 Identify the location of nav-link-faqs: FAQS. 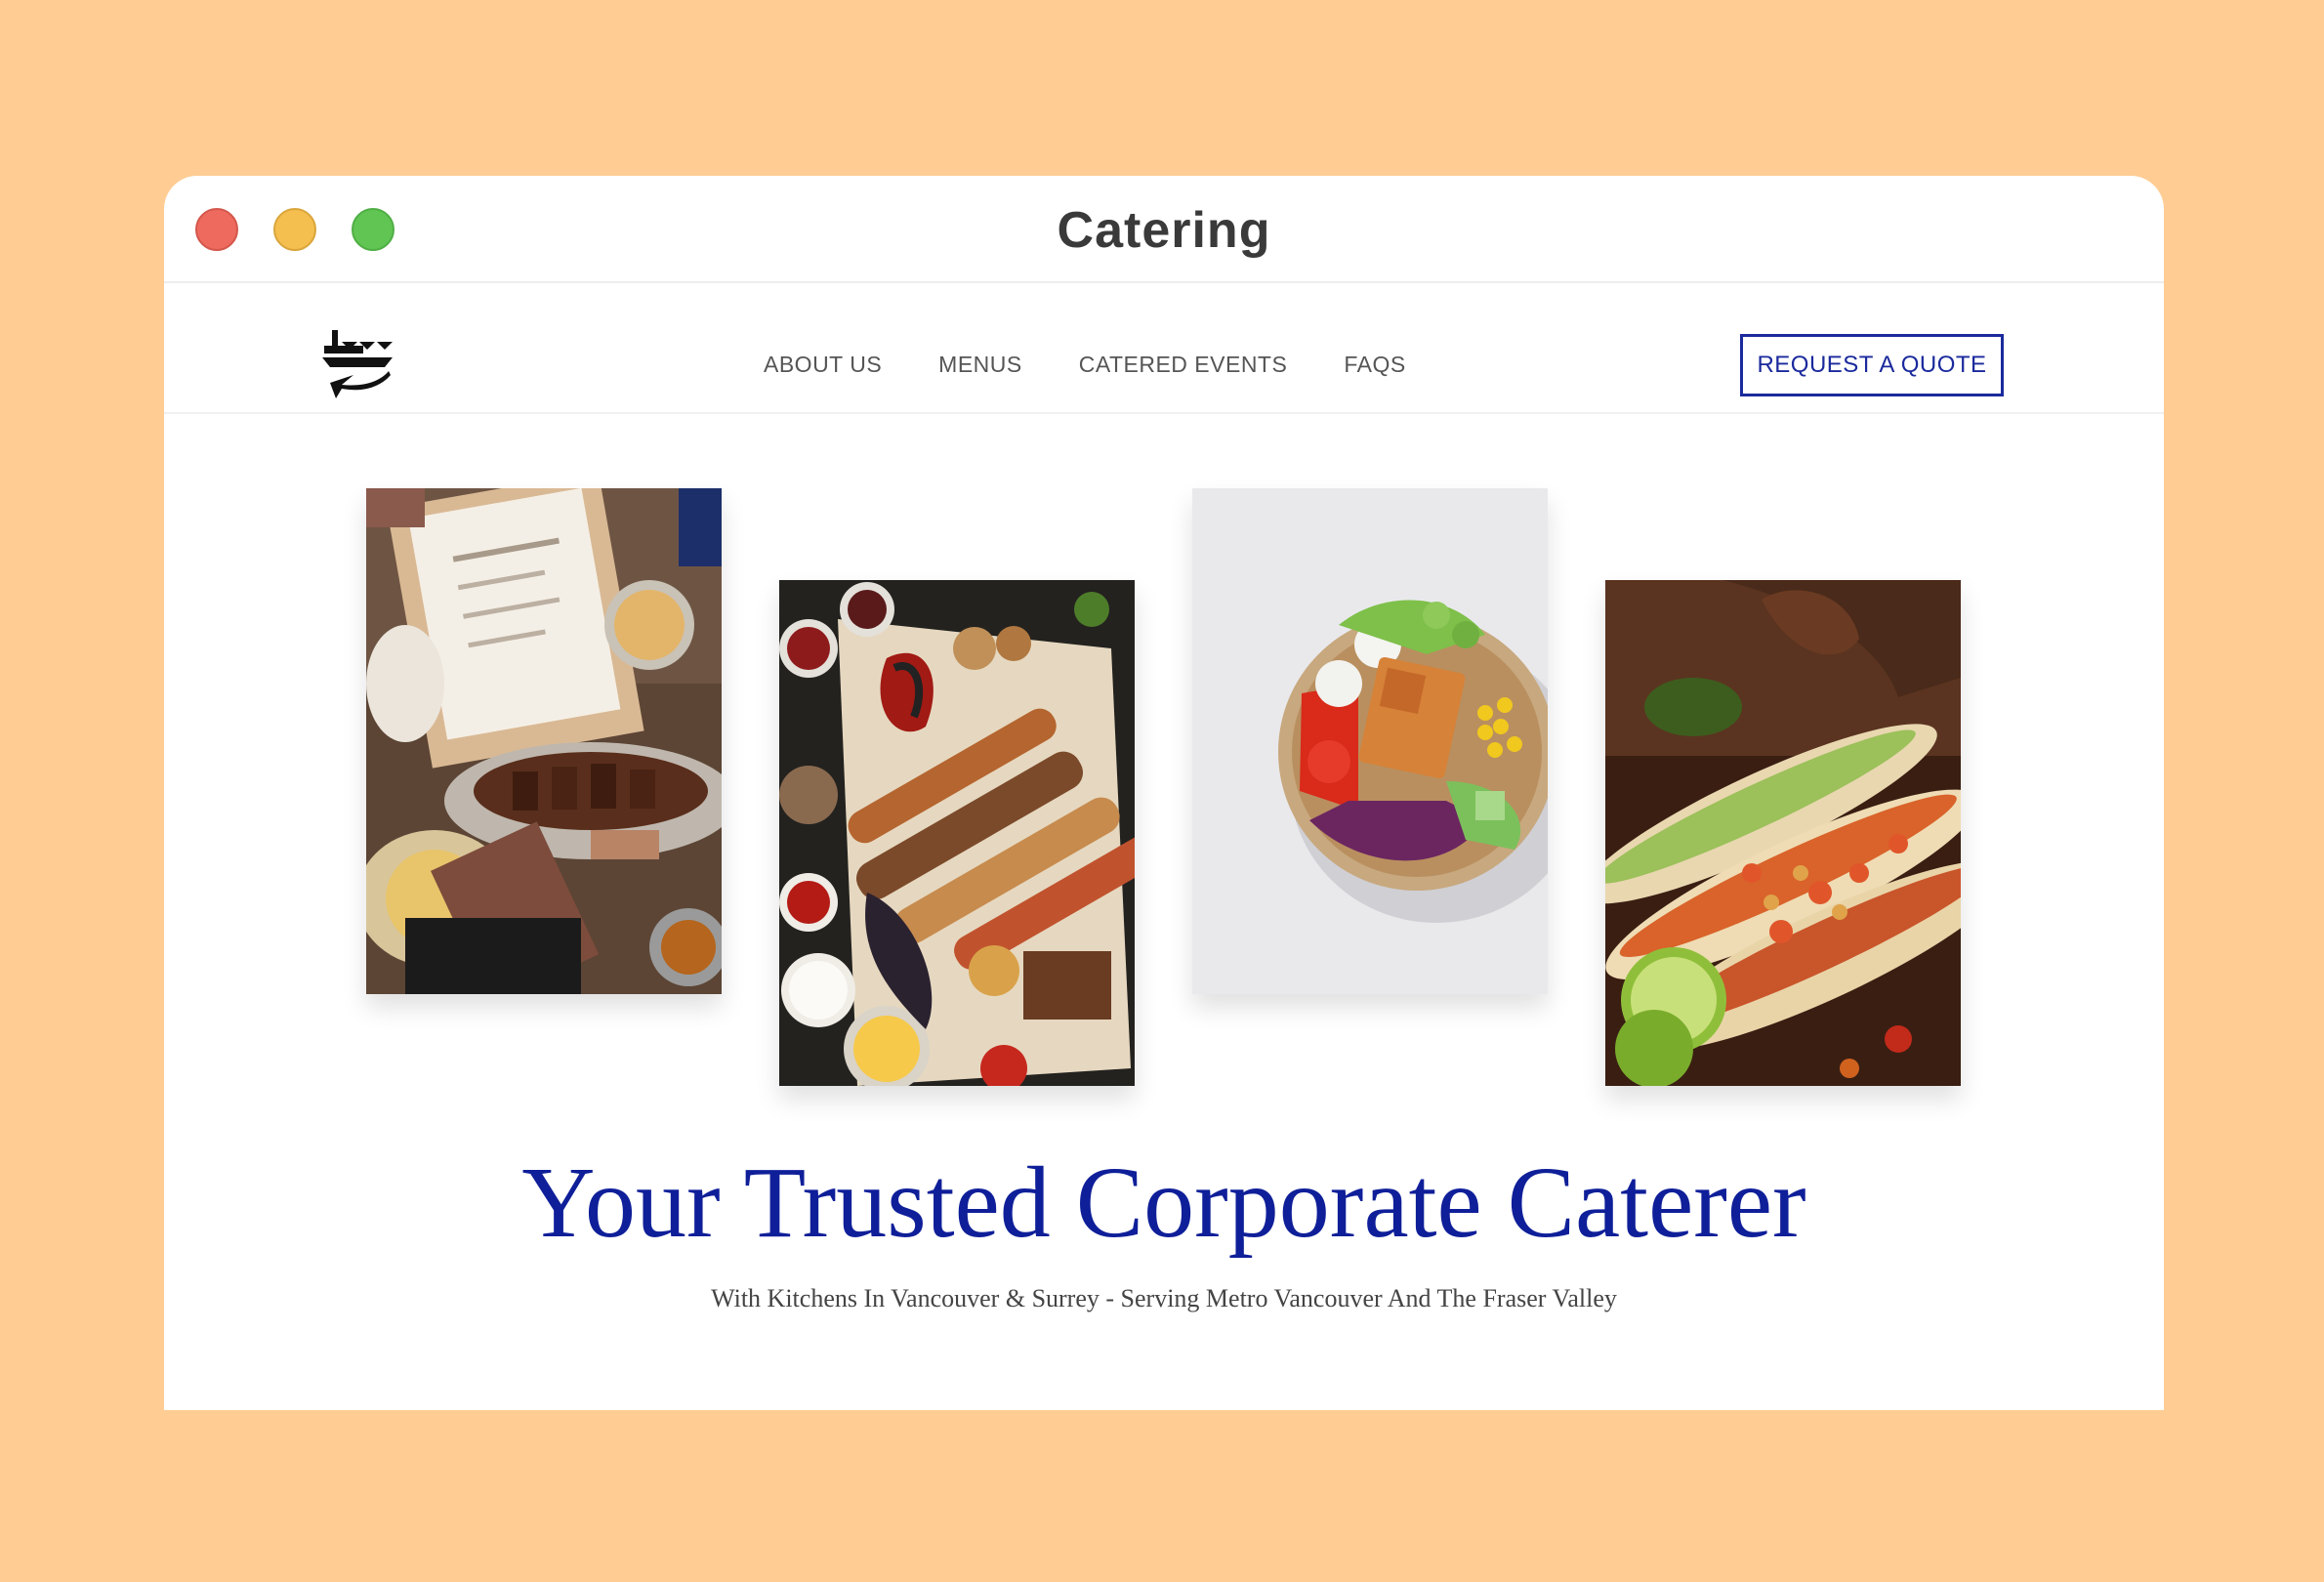
(1374, 365).